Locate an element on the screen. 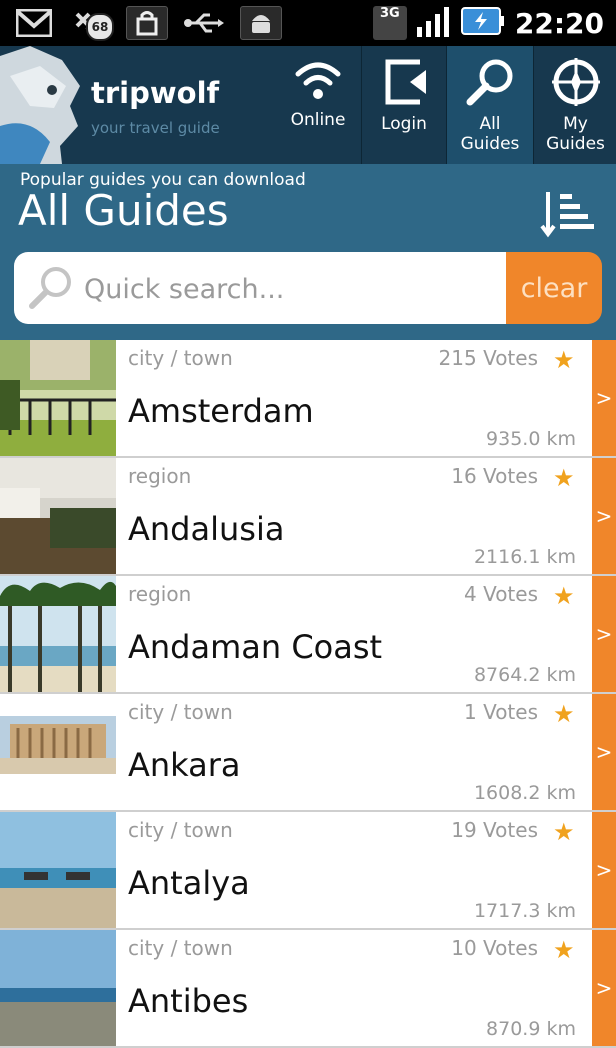 Image resolution: width=616 pixels, height=1048 pixels. guide-distance: 1717.3 km is located at coordinates (524, 911).